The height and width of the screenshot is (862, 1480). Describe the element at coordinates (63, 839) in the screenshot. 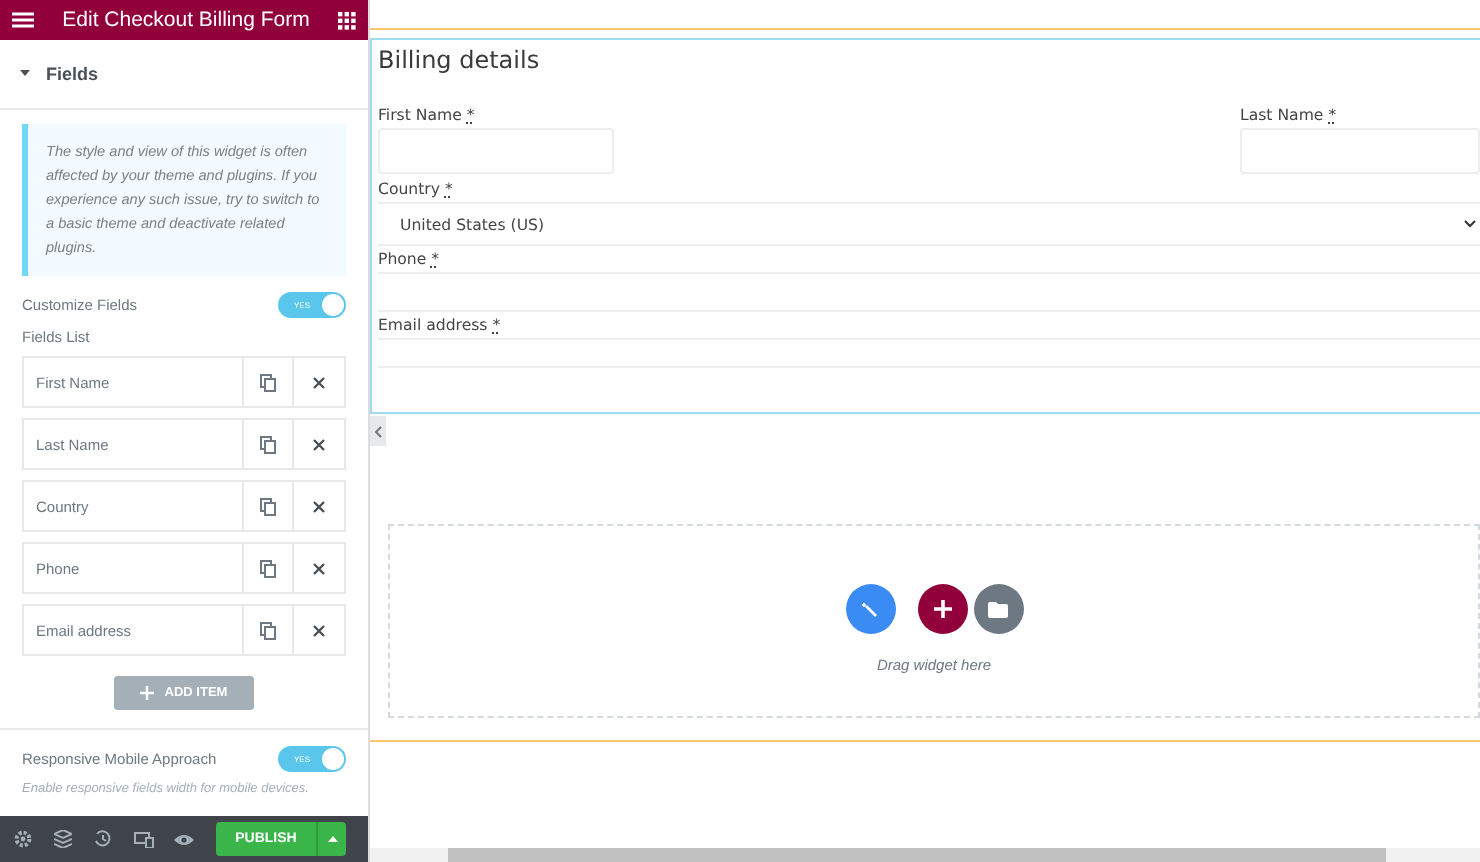

I see `layers-icon` at that location.